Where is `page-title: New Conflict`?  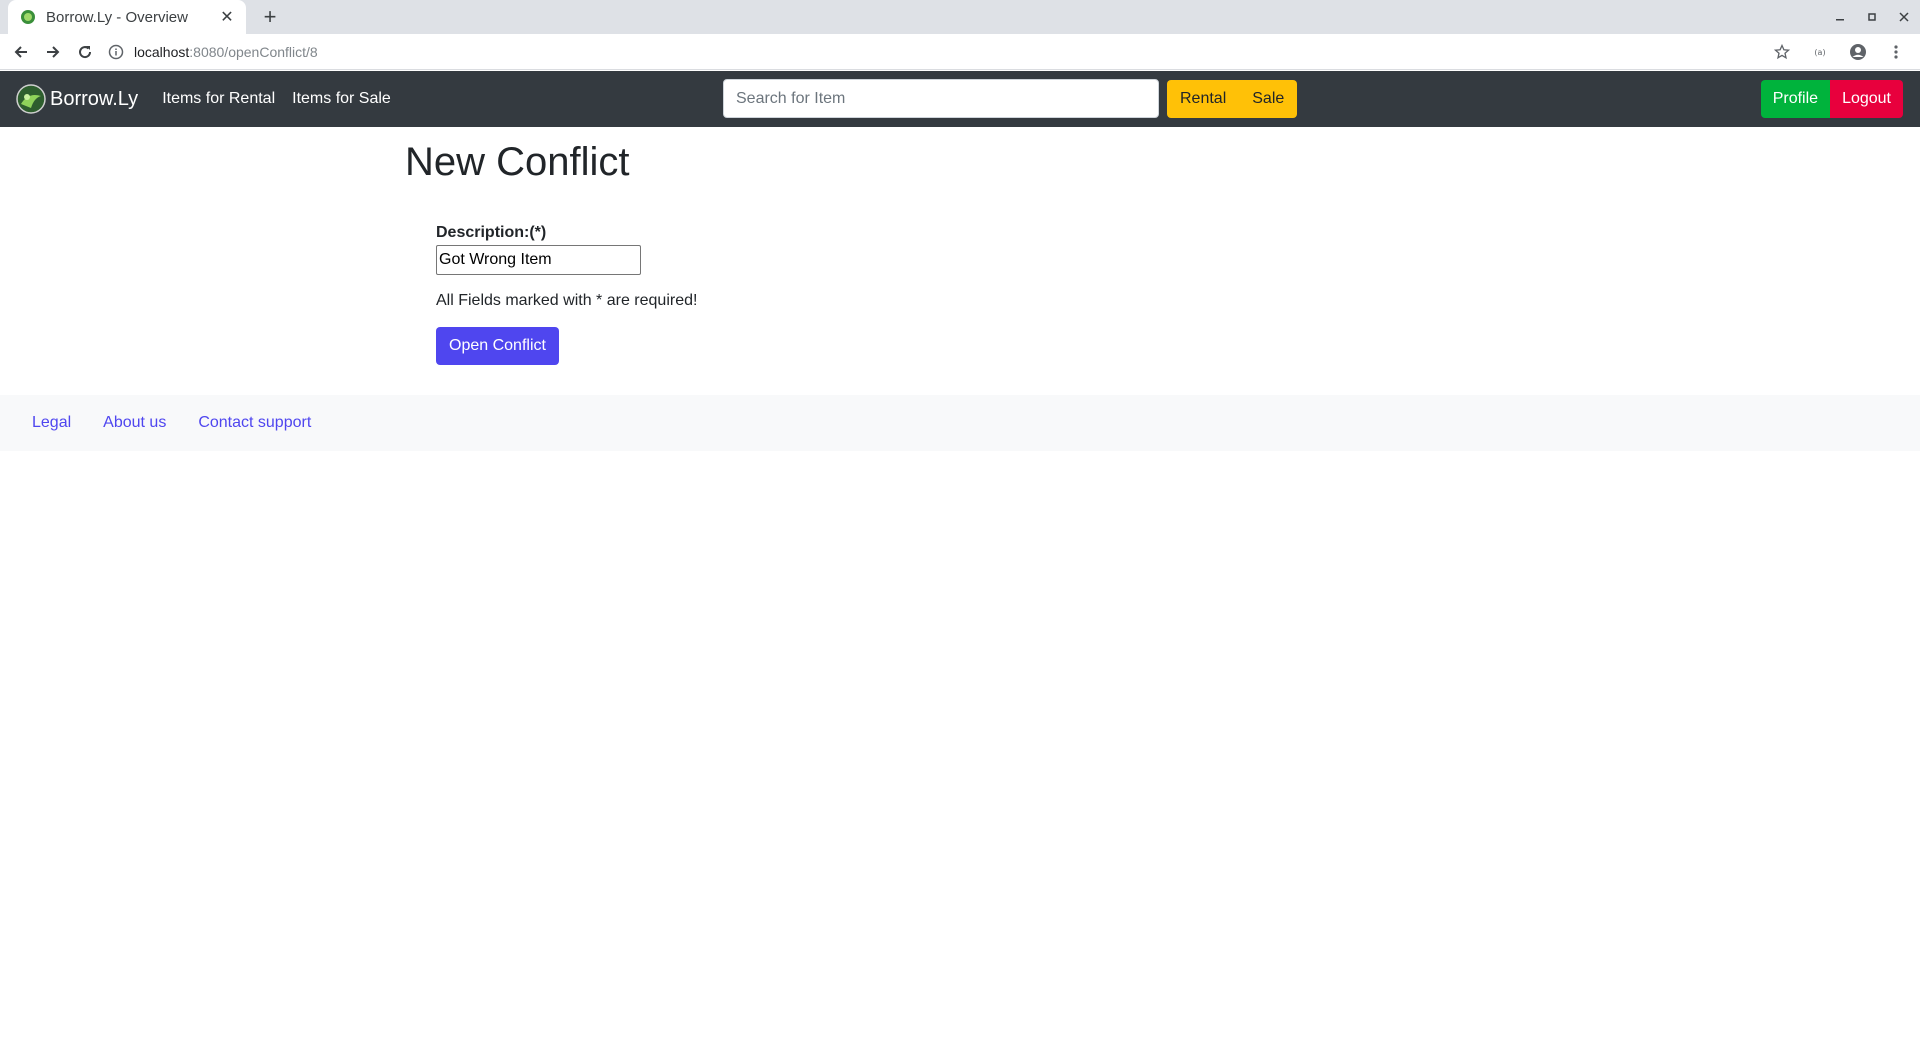
page-title: New Conflict is located at coordinates (517, 162).